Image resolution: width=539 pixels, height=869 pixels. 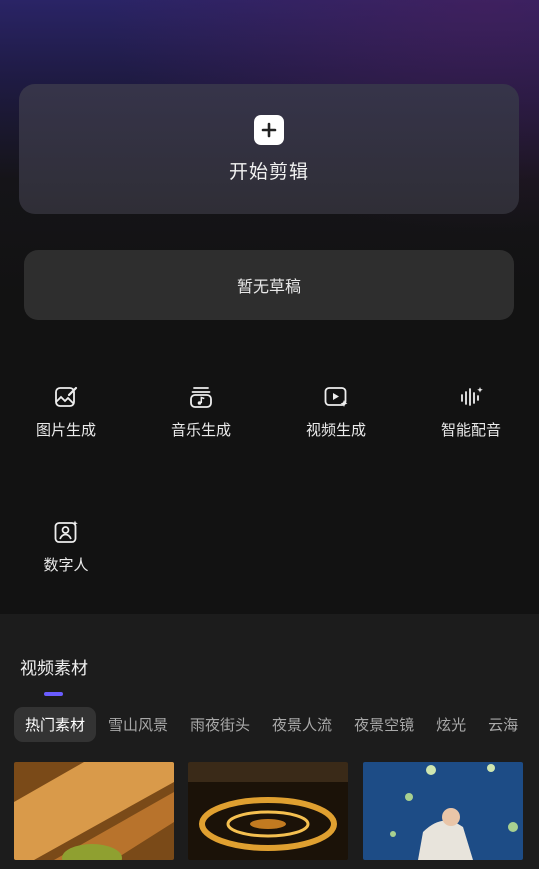 What do you see at coordinates (66, 411) in the screenshot?
I see `tool-image-generation: 图片生成` at bounding box center [66, 411].